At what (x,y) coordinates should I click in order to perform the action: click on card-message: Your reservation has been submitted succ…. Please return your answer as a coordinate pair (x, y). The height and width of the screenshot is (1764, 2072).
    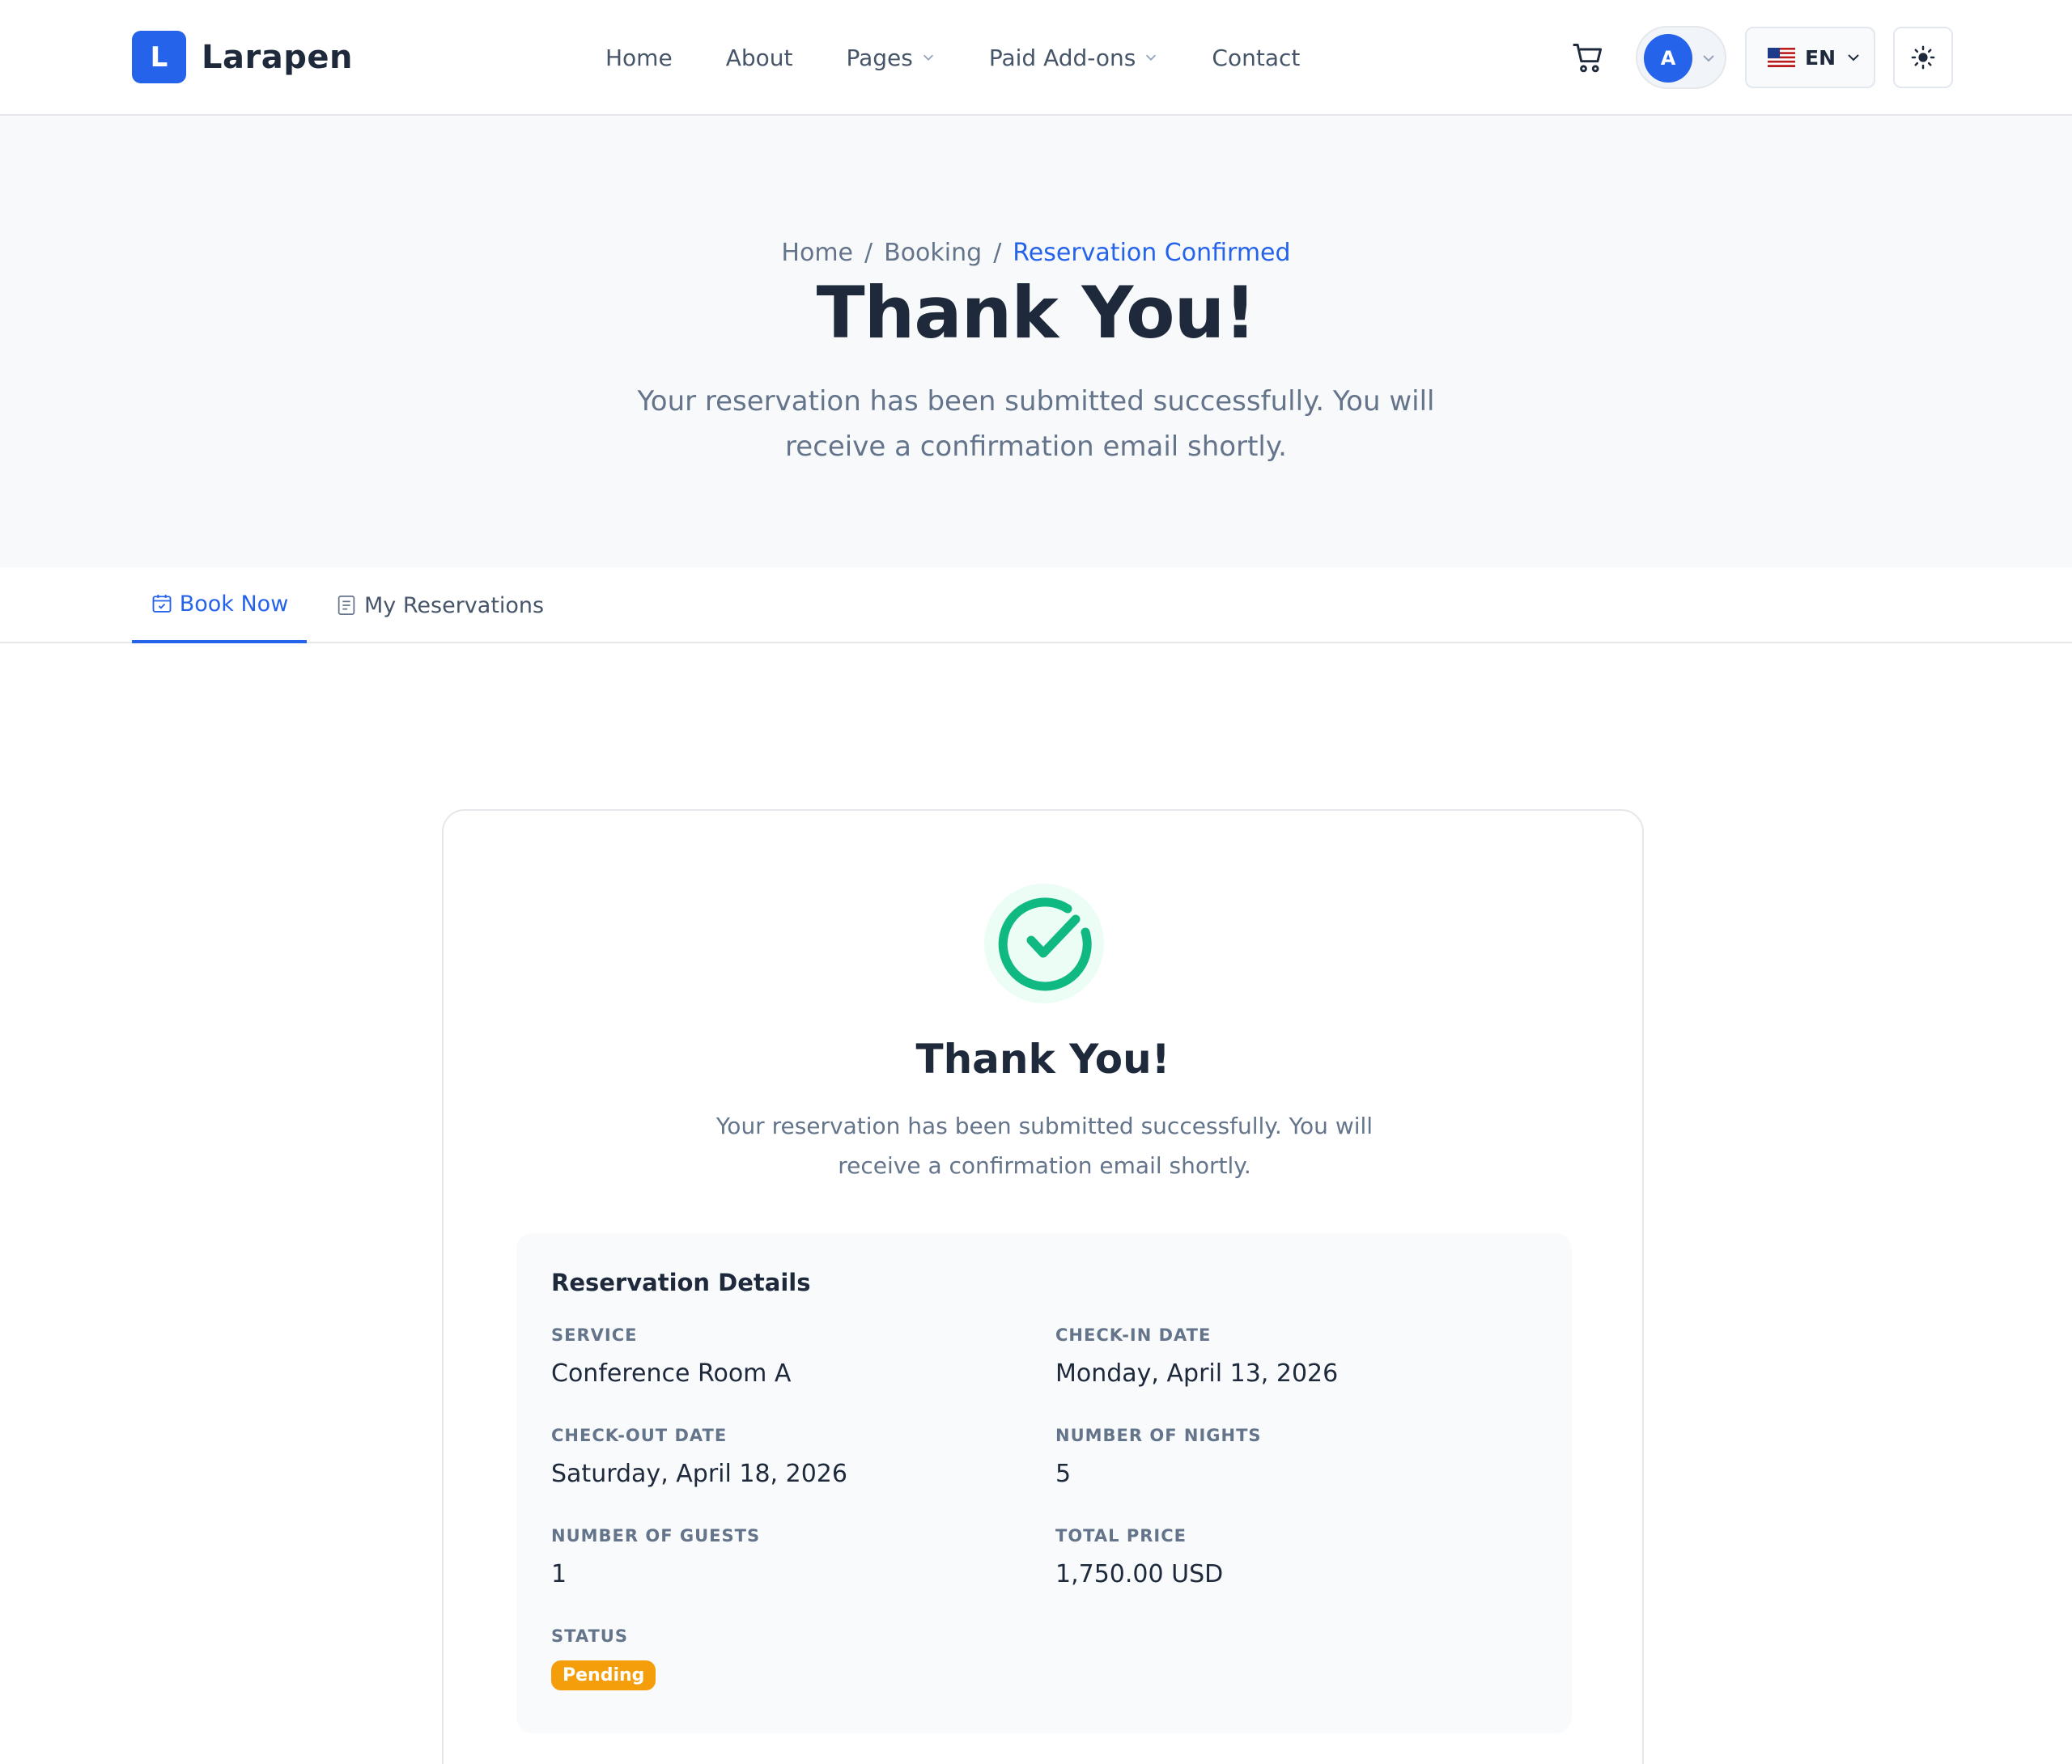
    Looking at the image, I should click on (1044, 1146).